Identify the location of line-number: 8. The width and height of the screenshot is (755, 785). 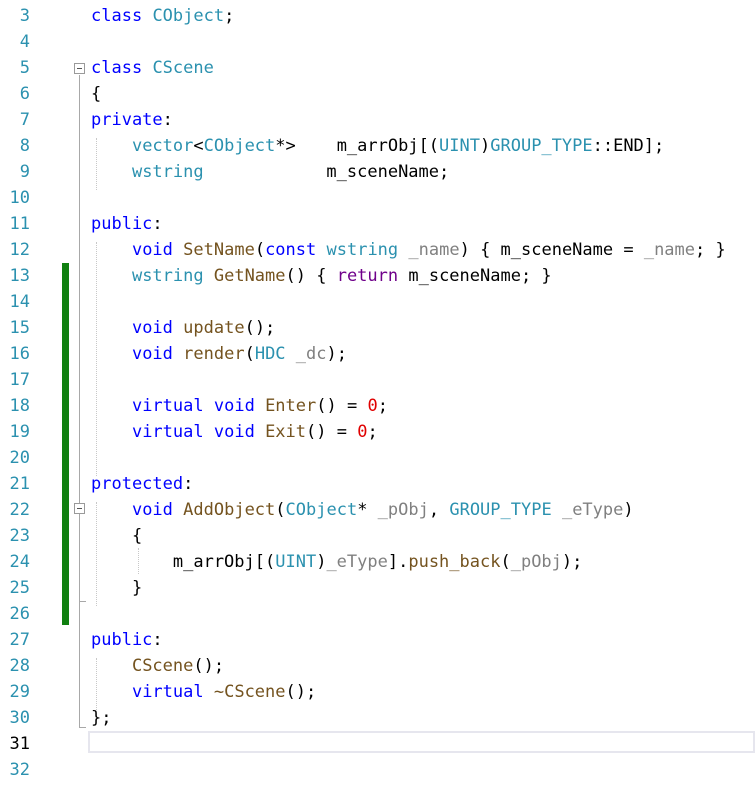
(24, 146).